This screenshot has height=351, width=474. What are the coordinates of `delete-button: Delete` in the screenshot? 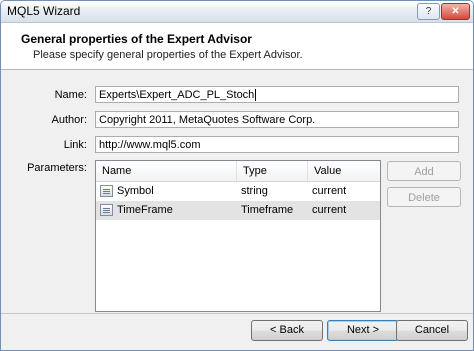 It's located at (424, 197).